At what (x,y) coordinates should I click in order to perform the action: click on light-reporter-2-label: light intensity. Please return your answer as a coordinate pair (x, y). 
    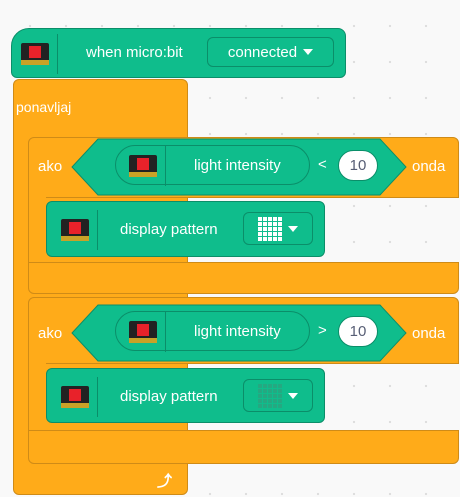
    Looking at the image, I should click on (237, 331).